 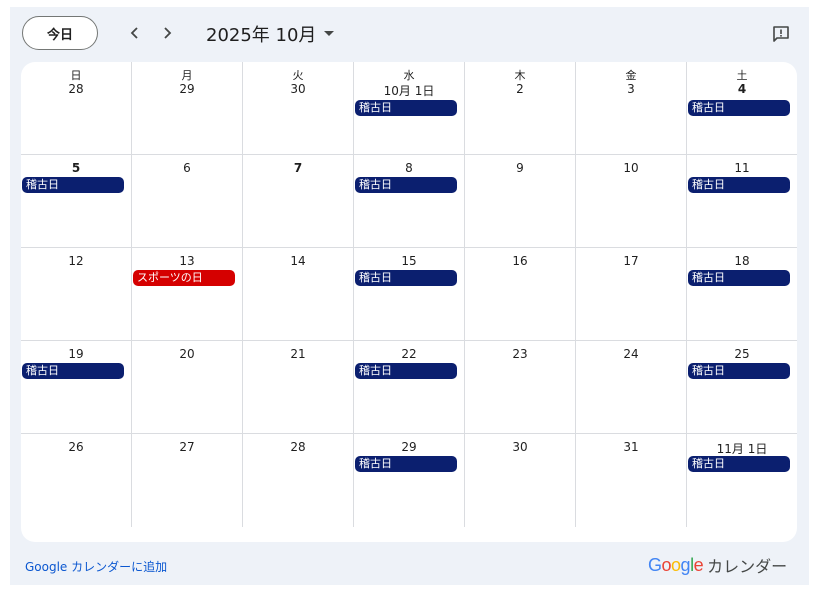 I want to click on day-cell: 15 稽古日, so click(x=409, y=294).